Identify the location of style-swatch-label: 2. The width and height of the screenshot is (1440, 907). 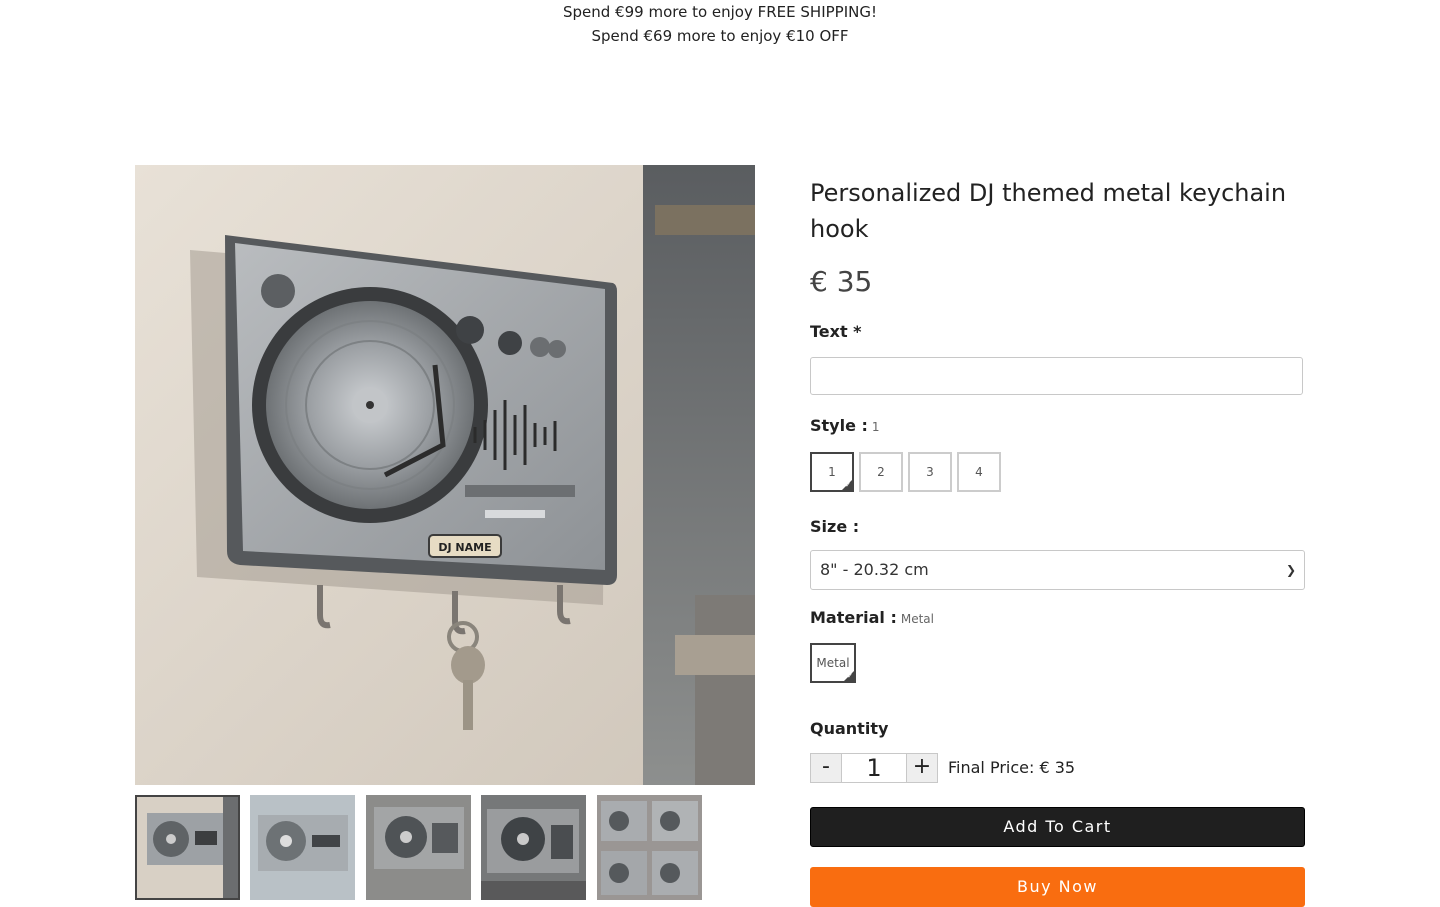
(881, 472).